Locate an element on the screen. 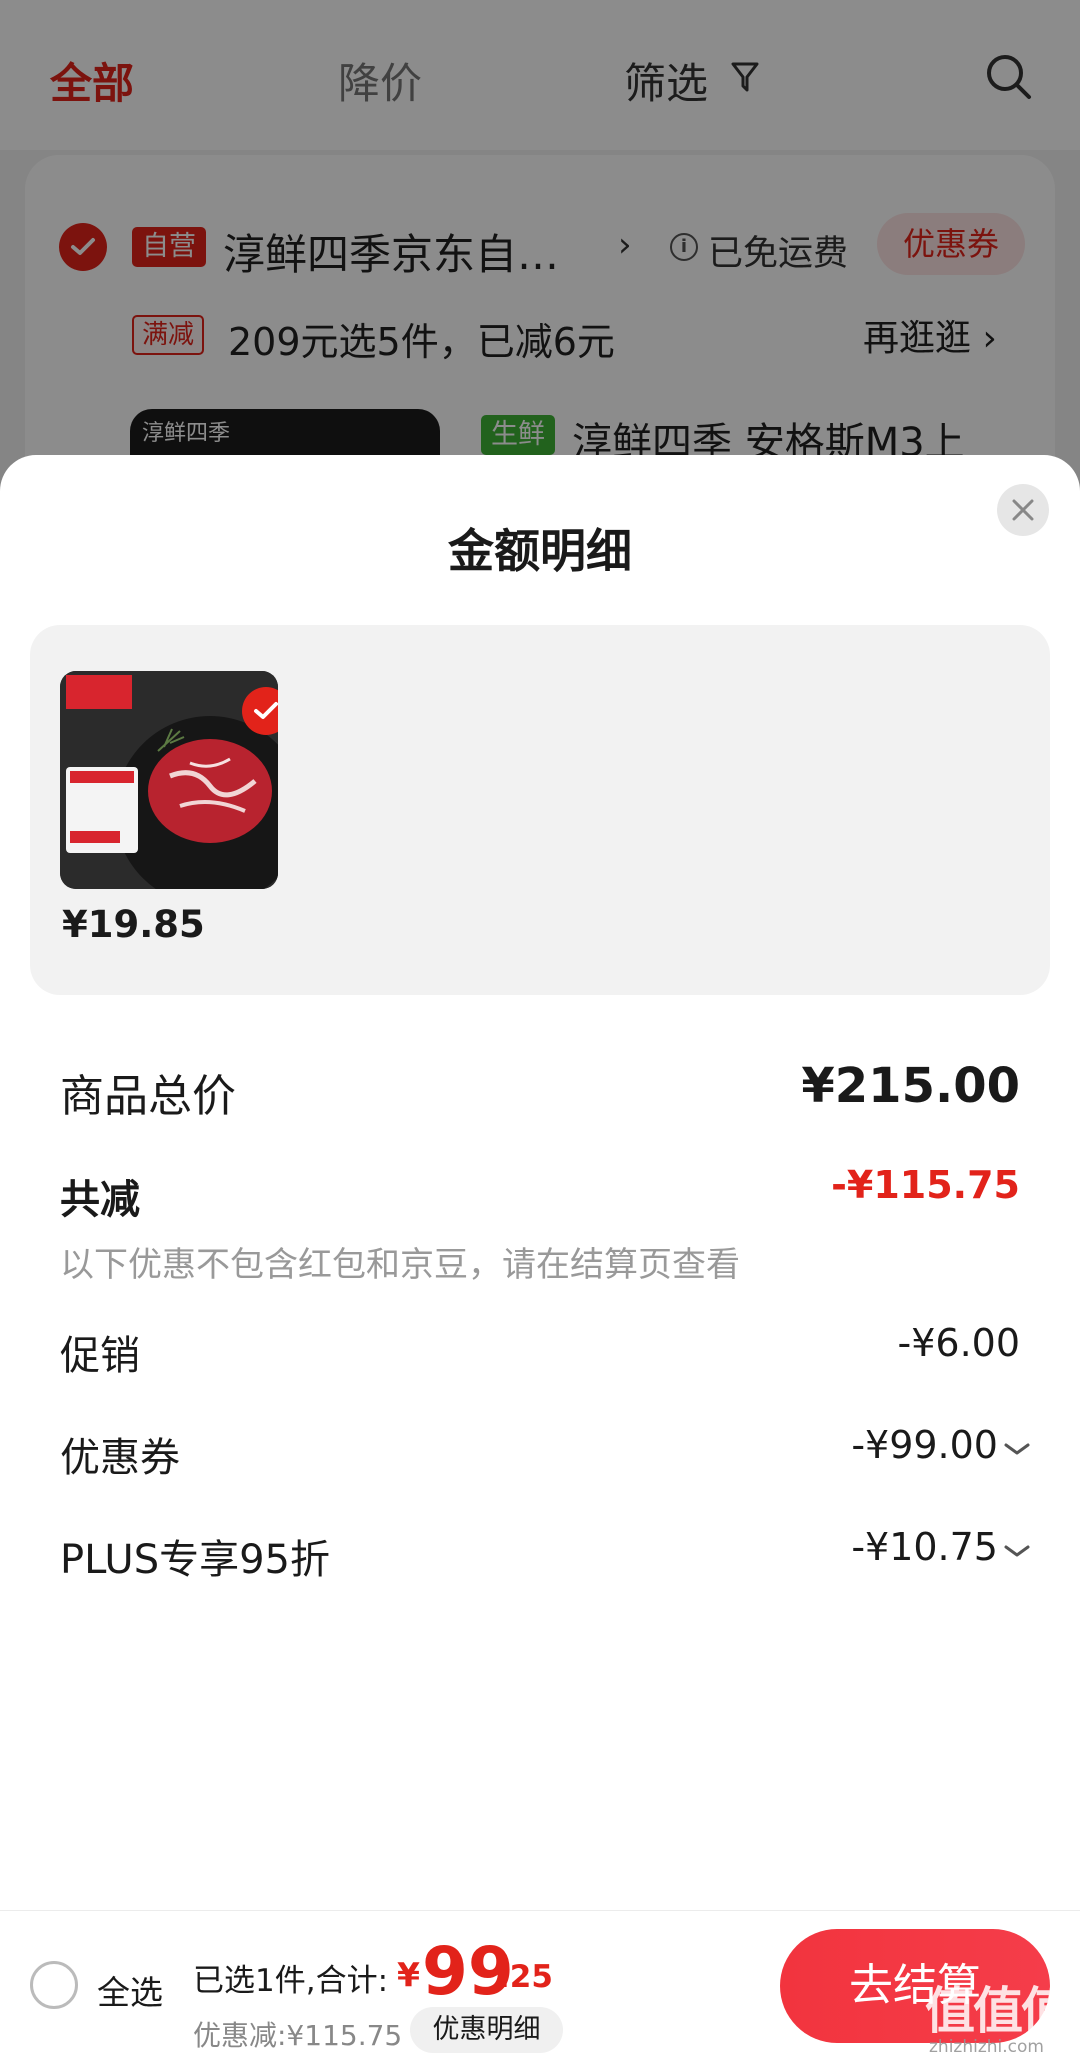  promotion-value: -¥6.00 is located at coordinates (959, 1343).